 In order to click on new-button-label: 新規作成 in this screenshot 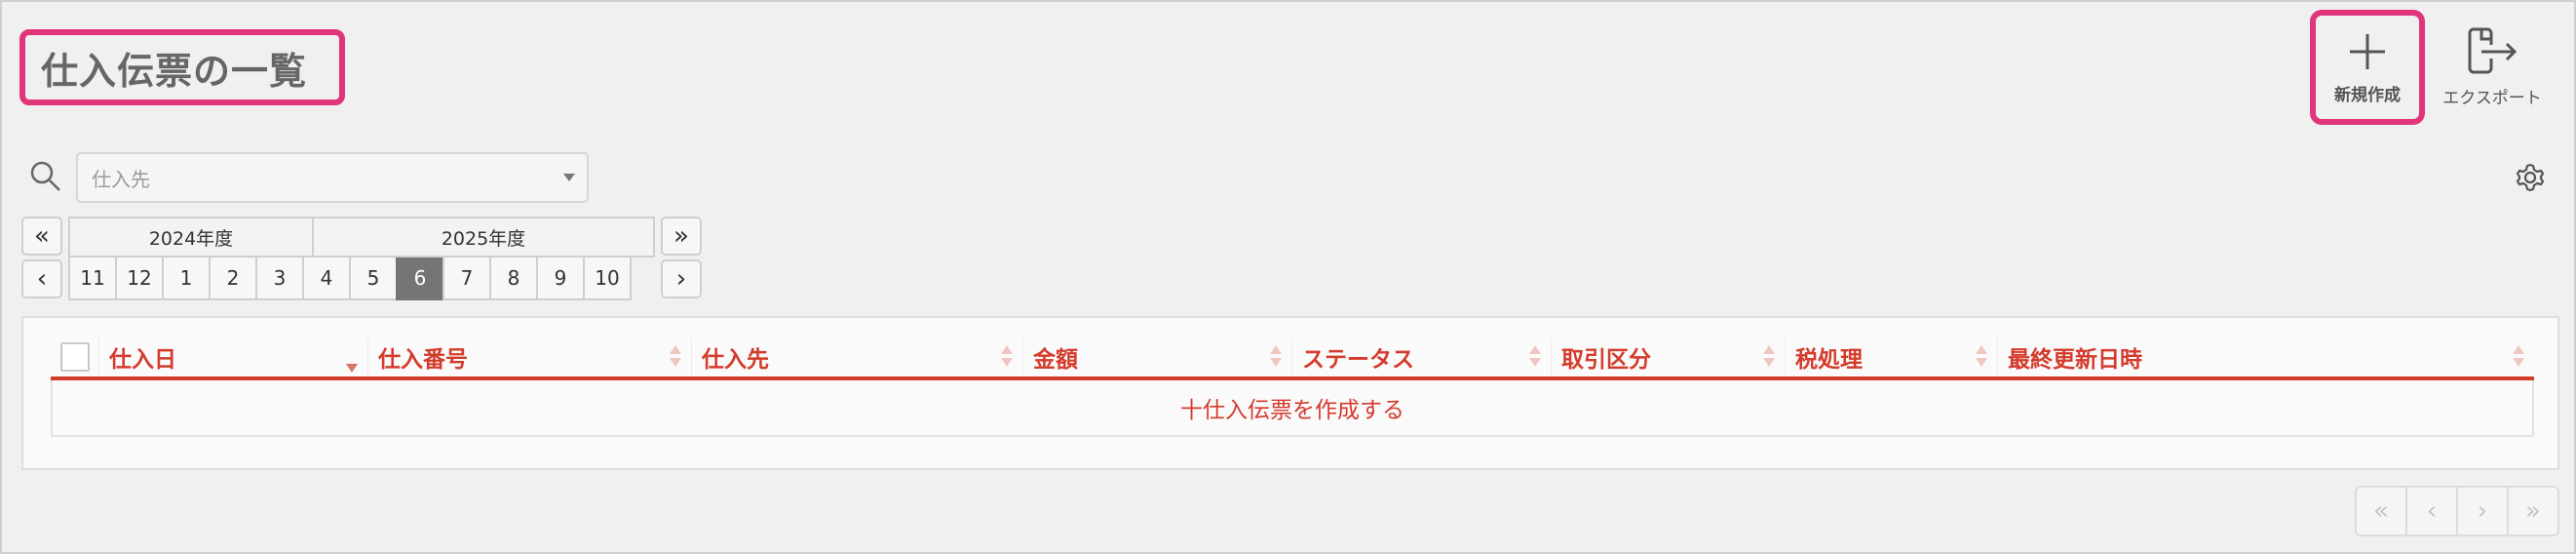, I will do `click(2367, 95)`.